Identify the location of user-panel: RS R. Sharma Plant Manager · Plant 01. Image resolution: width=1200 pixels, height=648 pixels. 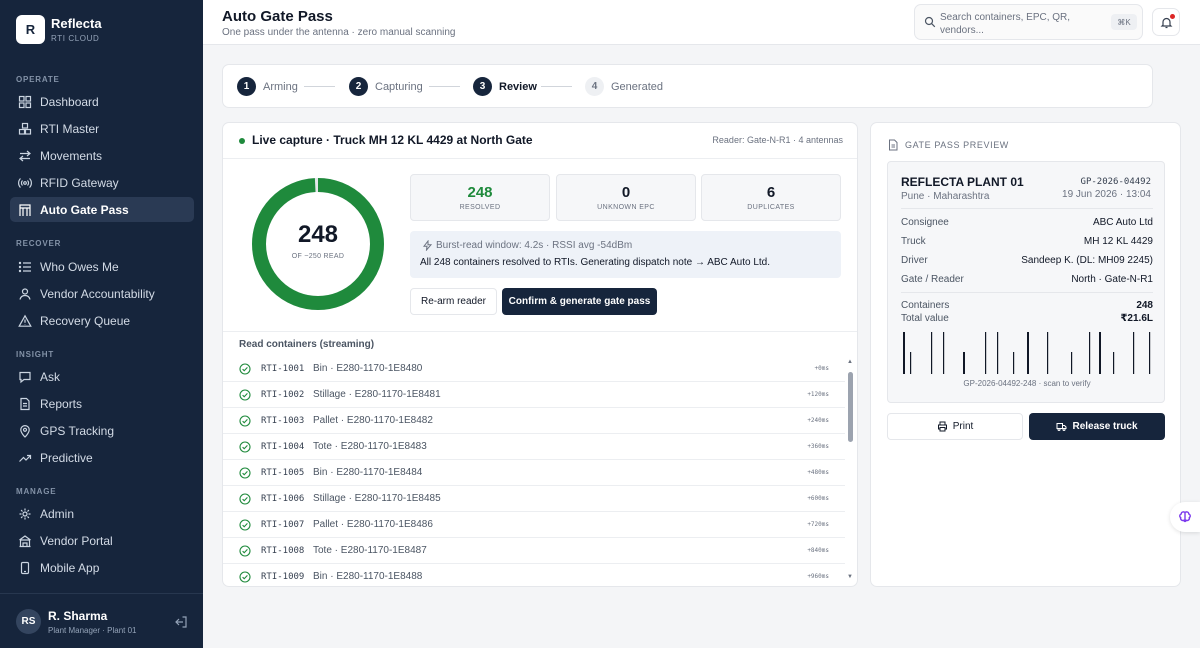
(101, 620).